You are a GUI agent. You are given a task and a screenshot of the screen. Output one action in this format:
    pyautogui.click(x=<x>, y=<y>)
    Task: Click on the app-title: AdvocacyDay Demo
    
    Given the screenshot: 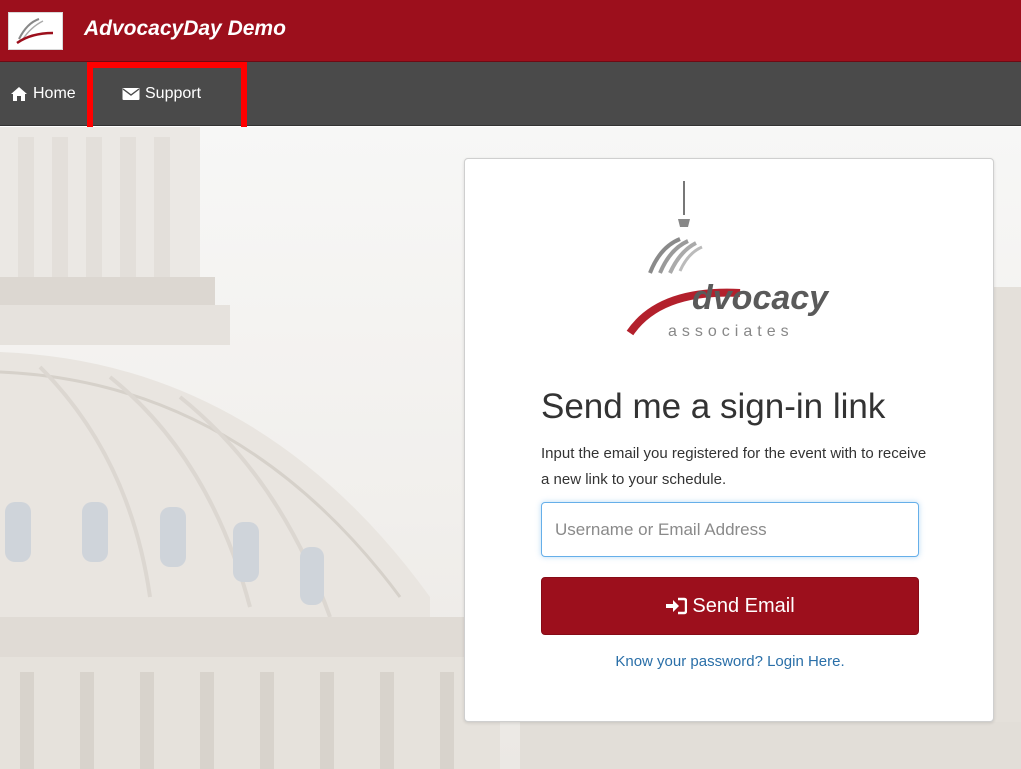 What is the action you would take?
    pyautogui.click(x=185, y=29)
    